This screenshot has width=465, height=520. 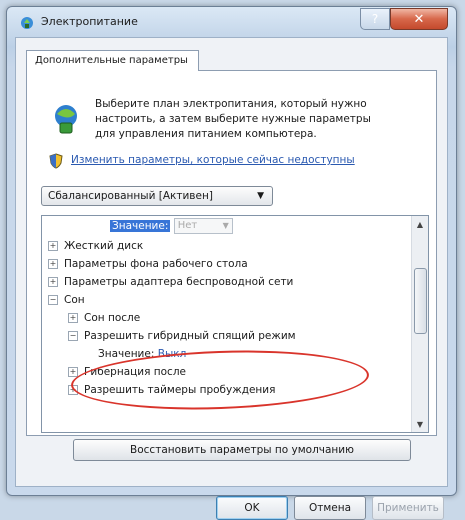 I want to click on top-value-label: Значение:, so click(x=140, y=226).